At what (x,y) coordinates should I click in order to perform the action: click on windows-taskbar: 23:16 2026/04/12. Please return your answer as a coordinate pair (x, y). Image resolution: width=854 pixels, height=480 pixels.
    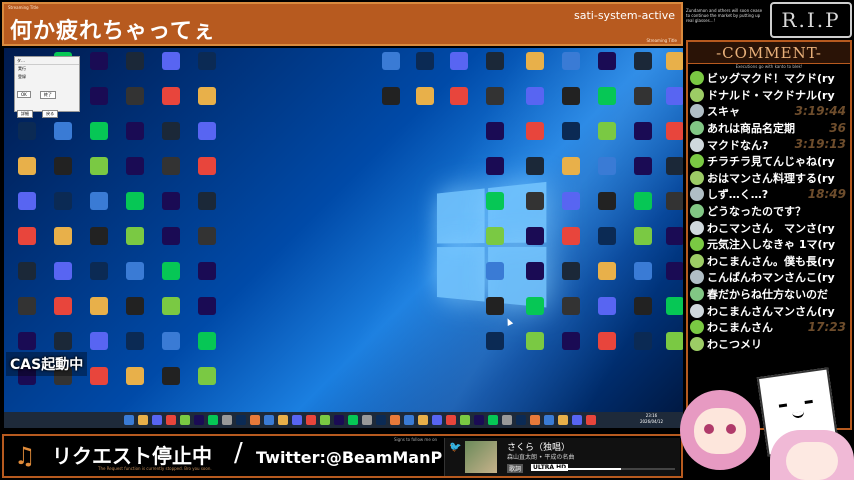
    Looking at the image, I should click on (343, 420).